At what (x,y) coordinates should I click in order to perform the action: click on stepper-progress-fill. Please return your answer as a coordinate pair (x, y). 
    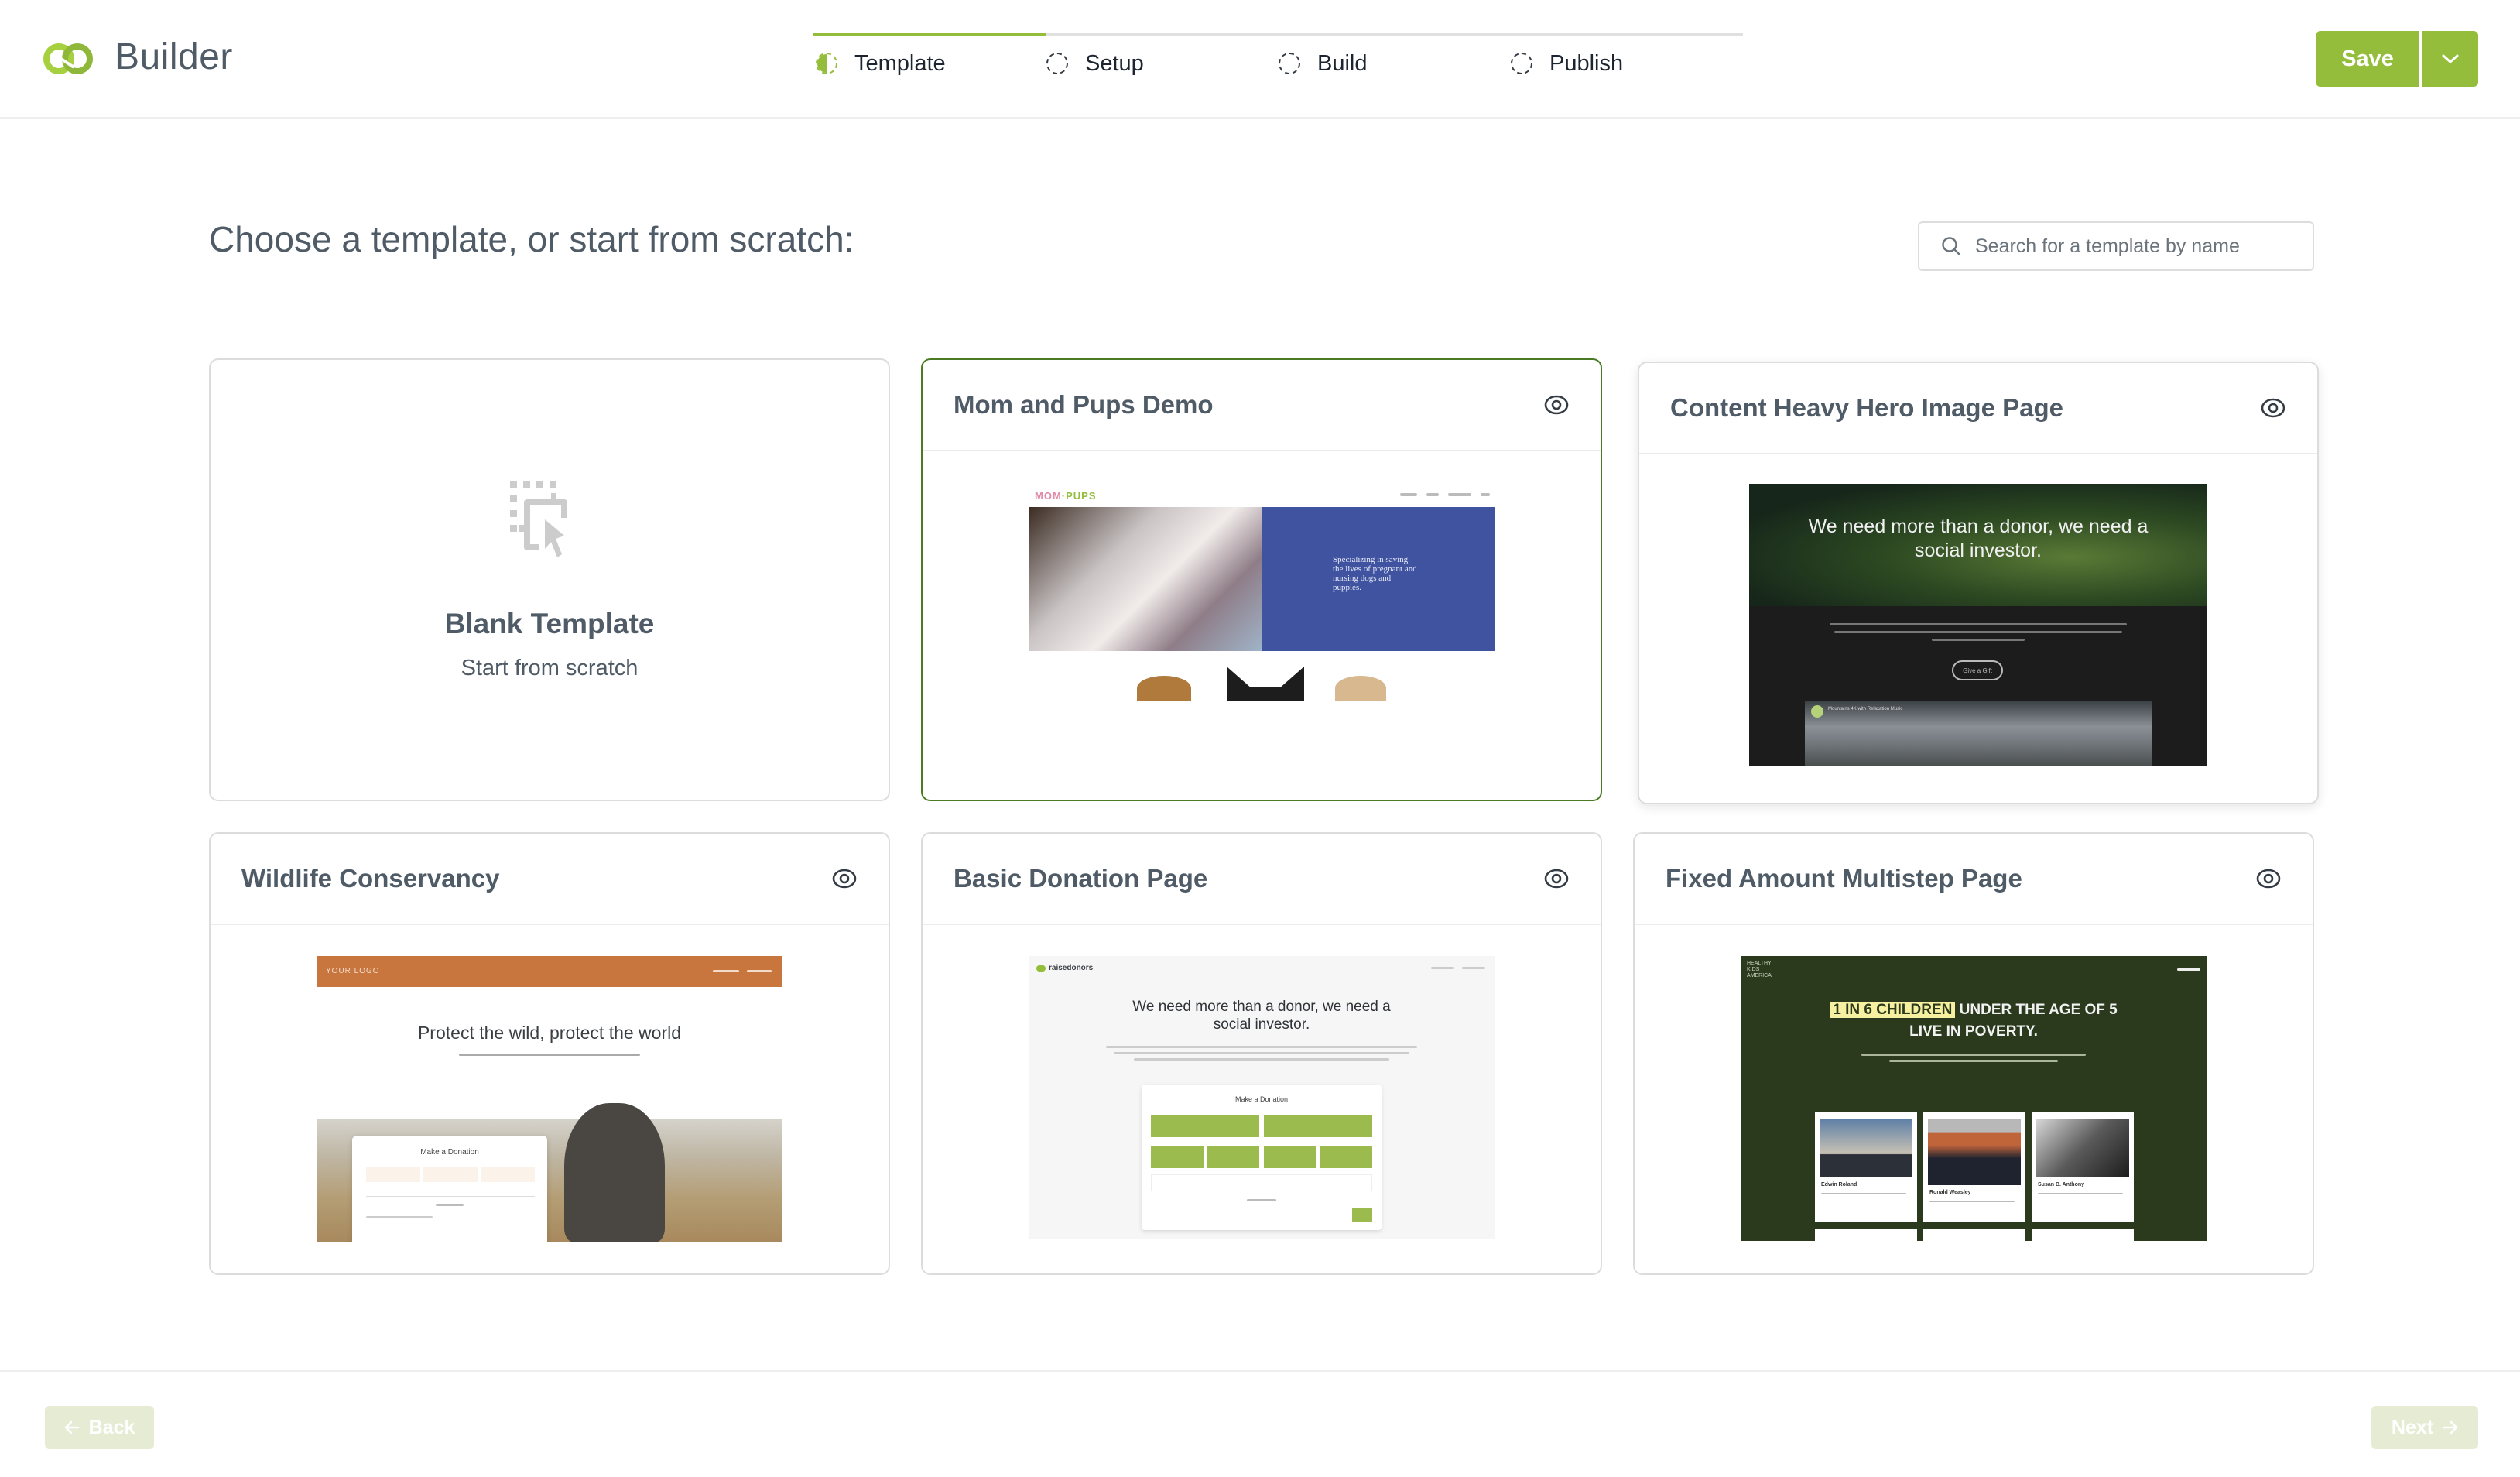
    Looking at the image, I should click on (930, 34).